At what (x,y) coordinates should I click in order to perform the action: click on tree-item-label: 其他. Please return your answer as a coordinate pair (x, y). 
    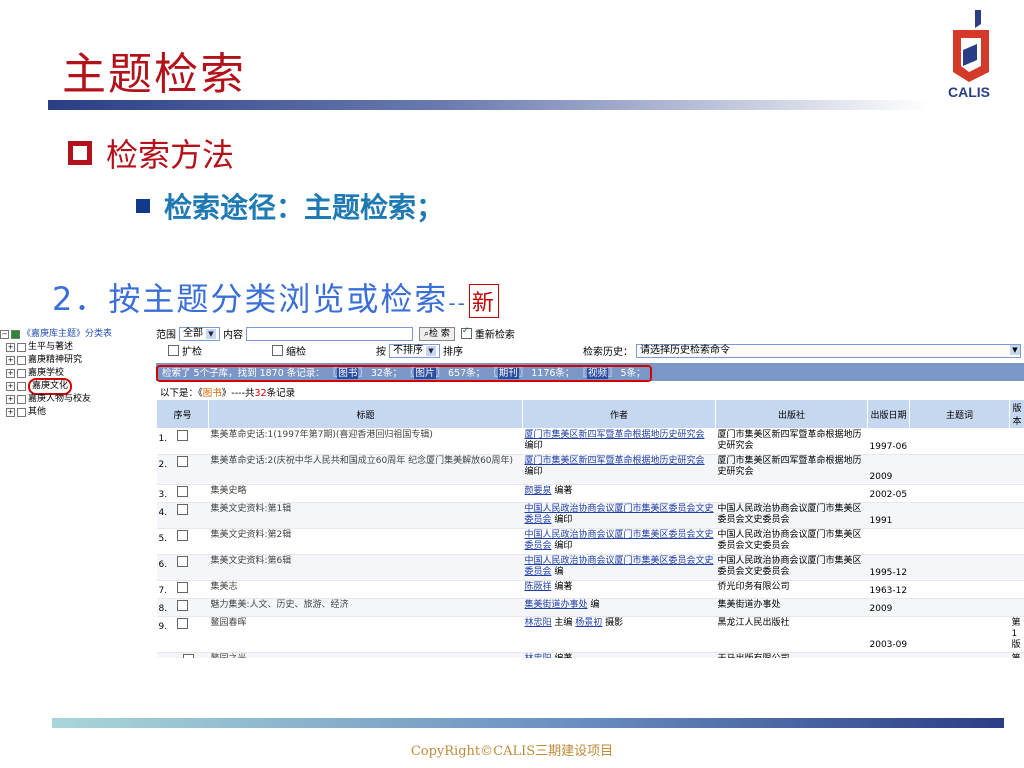
    Looking at the image, I should click on (37, 412).